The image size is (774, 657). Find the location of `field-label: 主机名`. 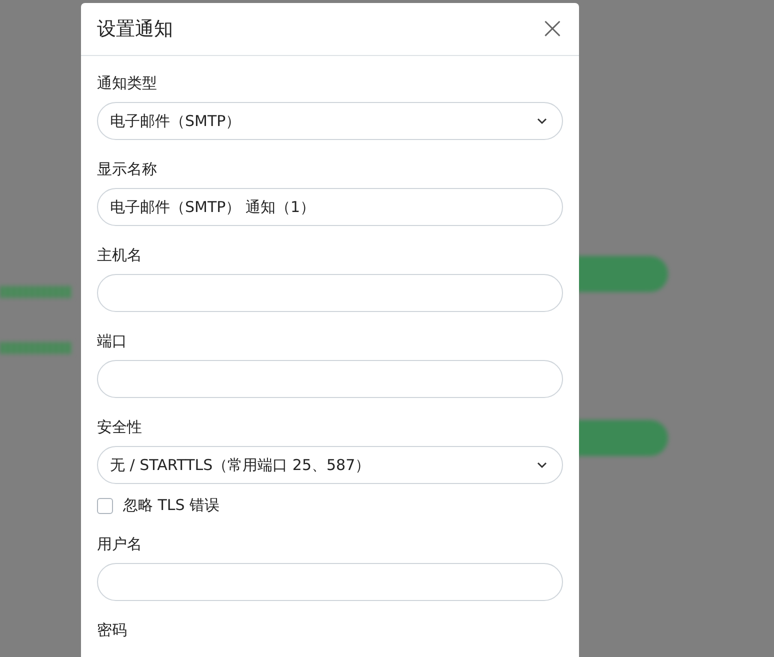

field-label: 主机名 is located at coordinates (120, 255).